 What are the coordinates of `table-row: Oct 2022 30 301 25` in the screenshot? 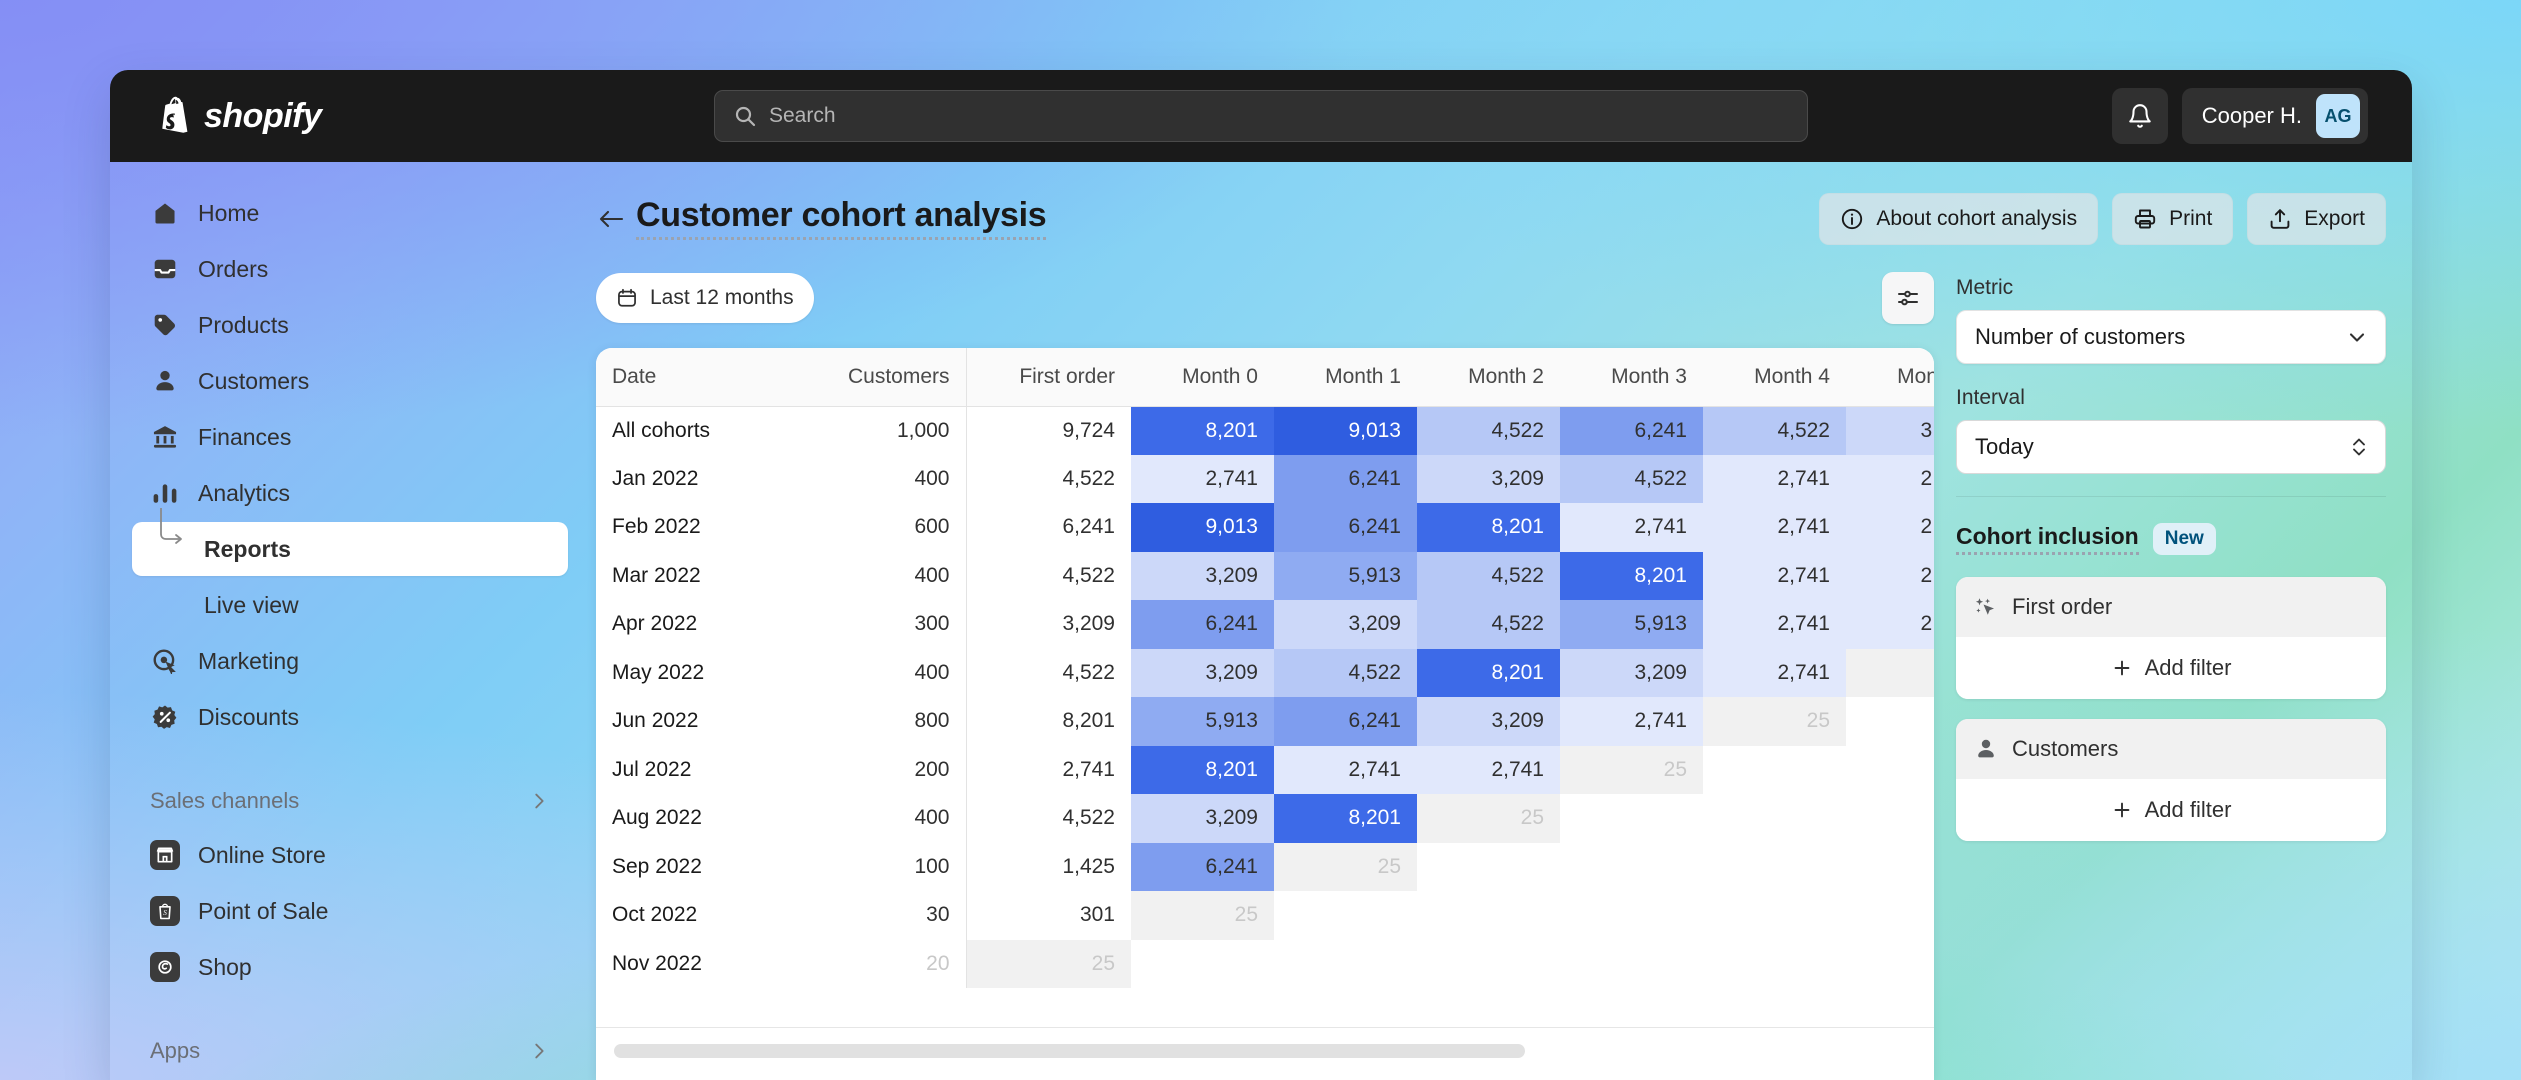 It's located at (1265, 915).